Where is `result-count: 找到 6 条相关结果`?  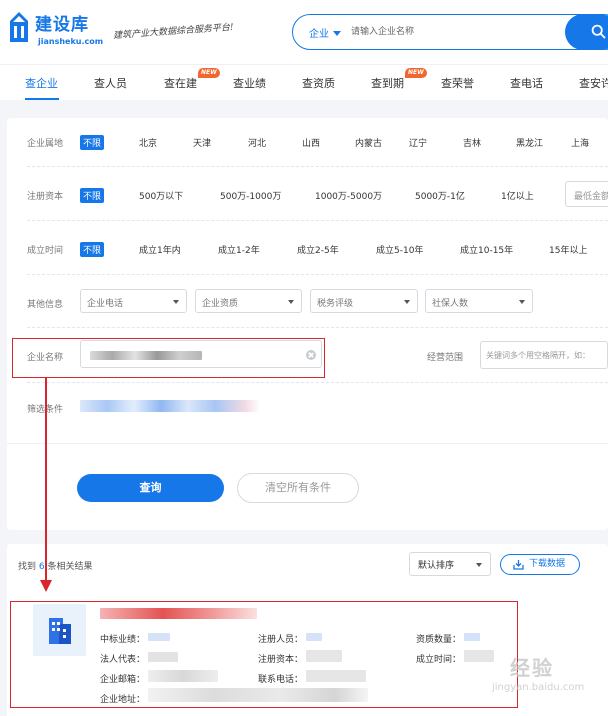
result-count: 找到 6 条相关结果 is located at coordinates (55, 565).